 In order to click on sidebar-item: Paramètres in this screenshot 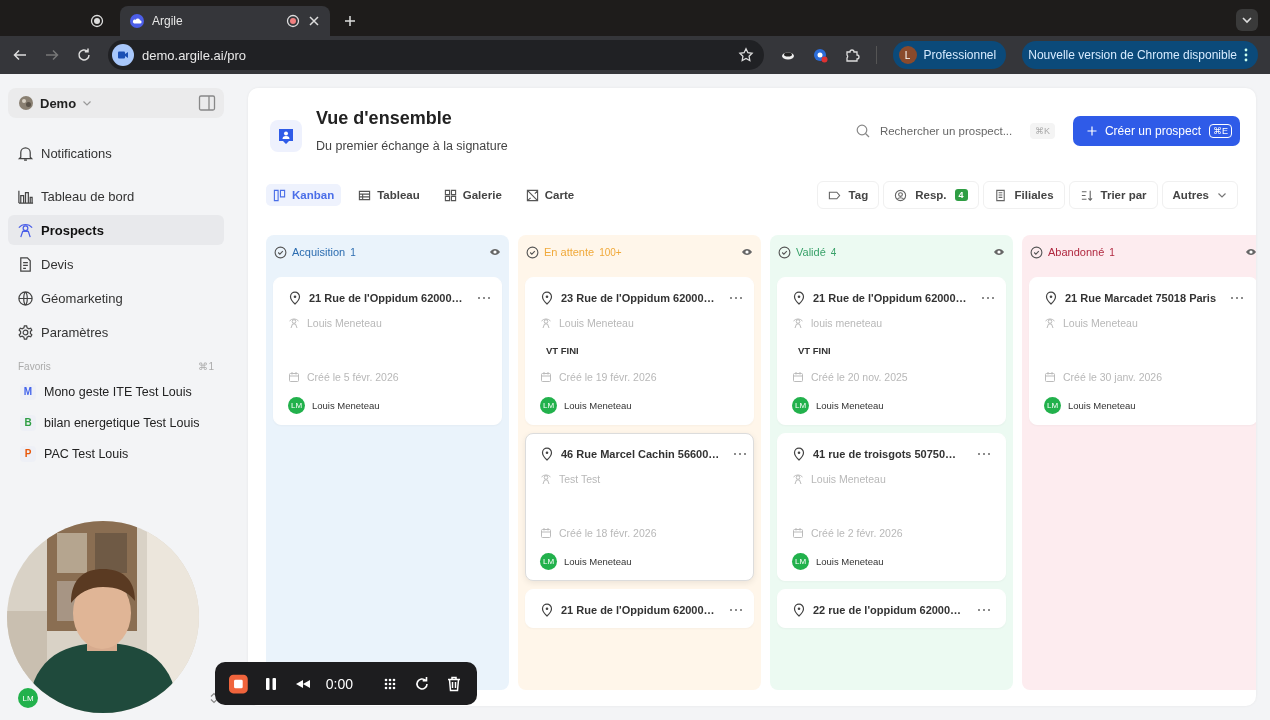, I will do `click(116, 332)`.